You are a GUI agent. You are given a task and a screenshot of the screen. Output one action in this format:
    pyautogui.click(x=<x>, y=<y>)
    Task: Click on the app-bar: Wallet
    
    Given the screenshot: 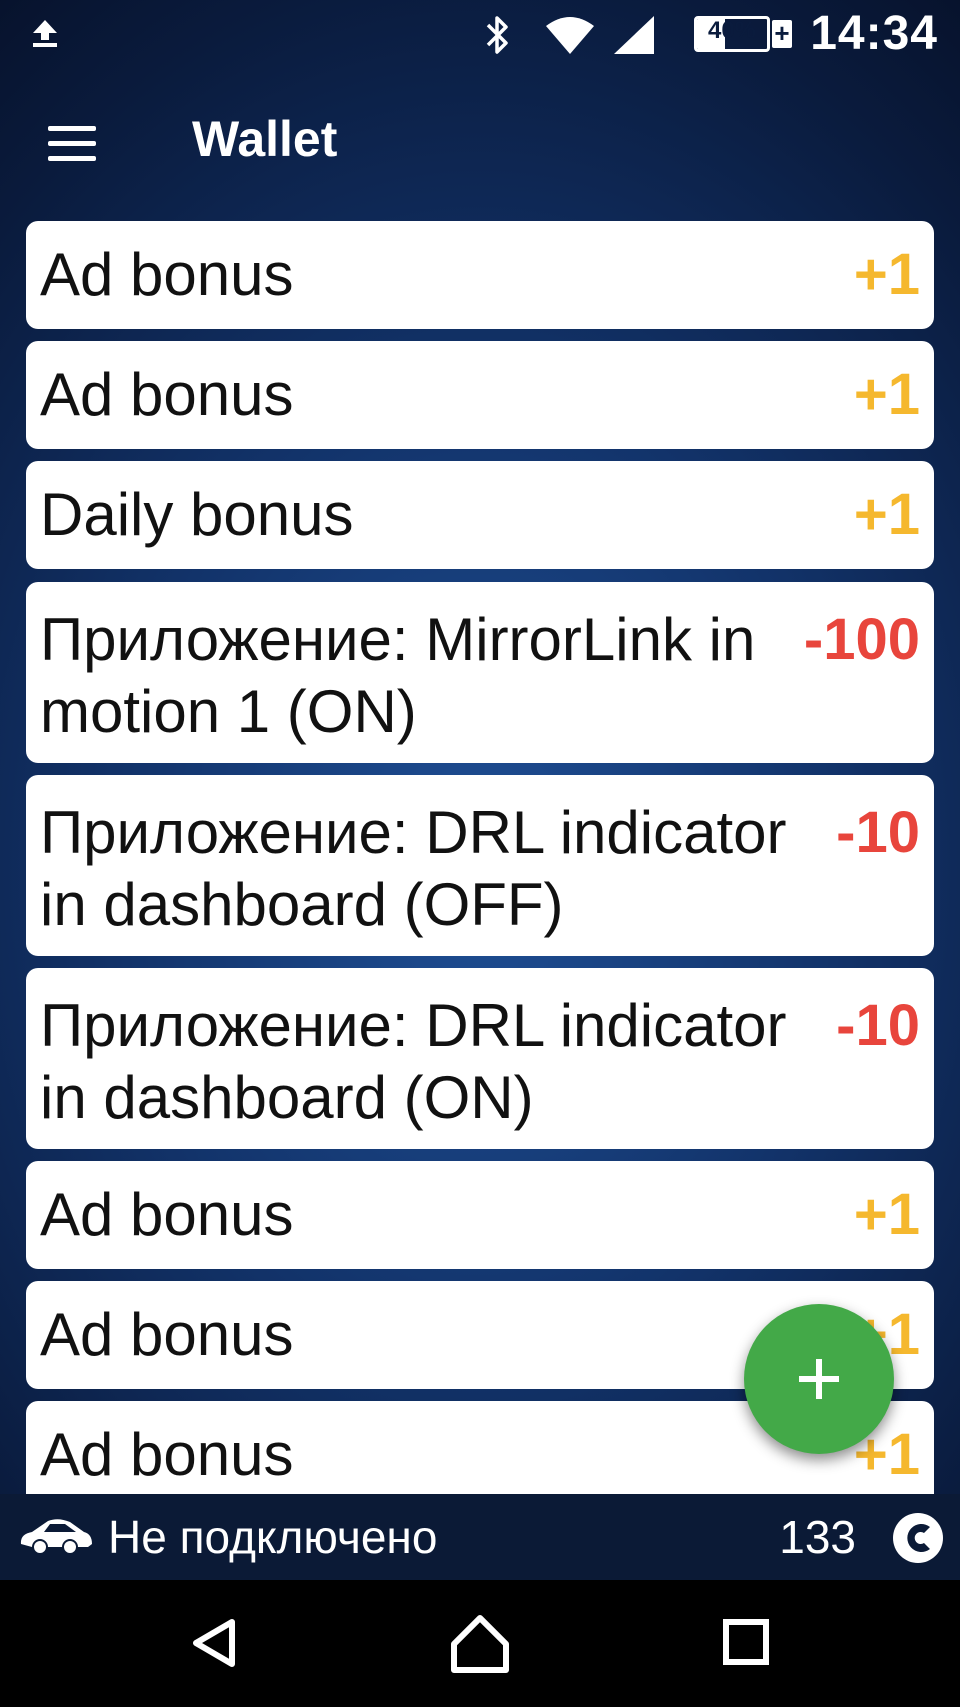 What is the action you would take?
    pyautogui.click(x=480, y=145)
    